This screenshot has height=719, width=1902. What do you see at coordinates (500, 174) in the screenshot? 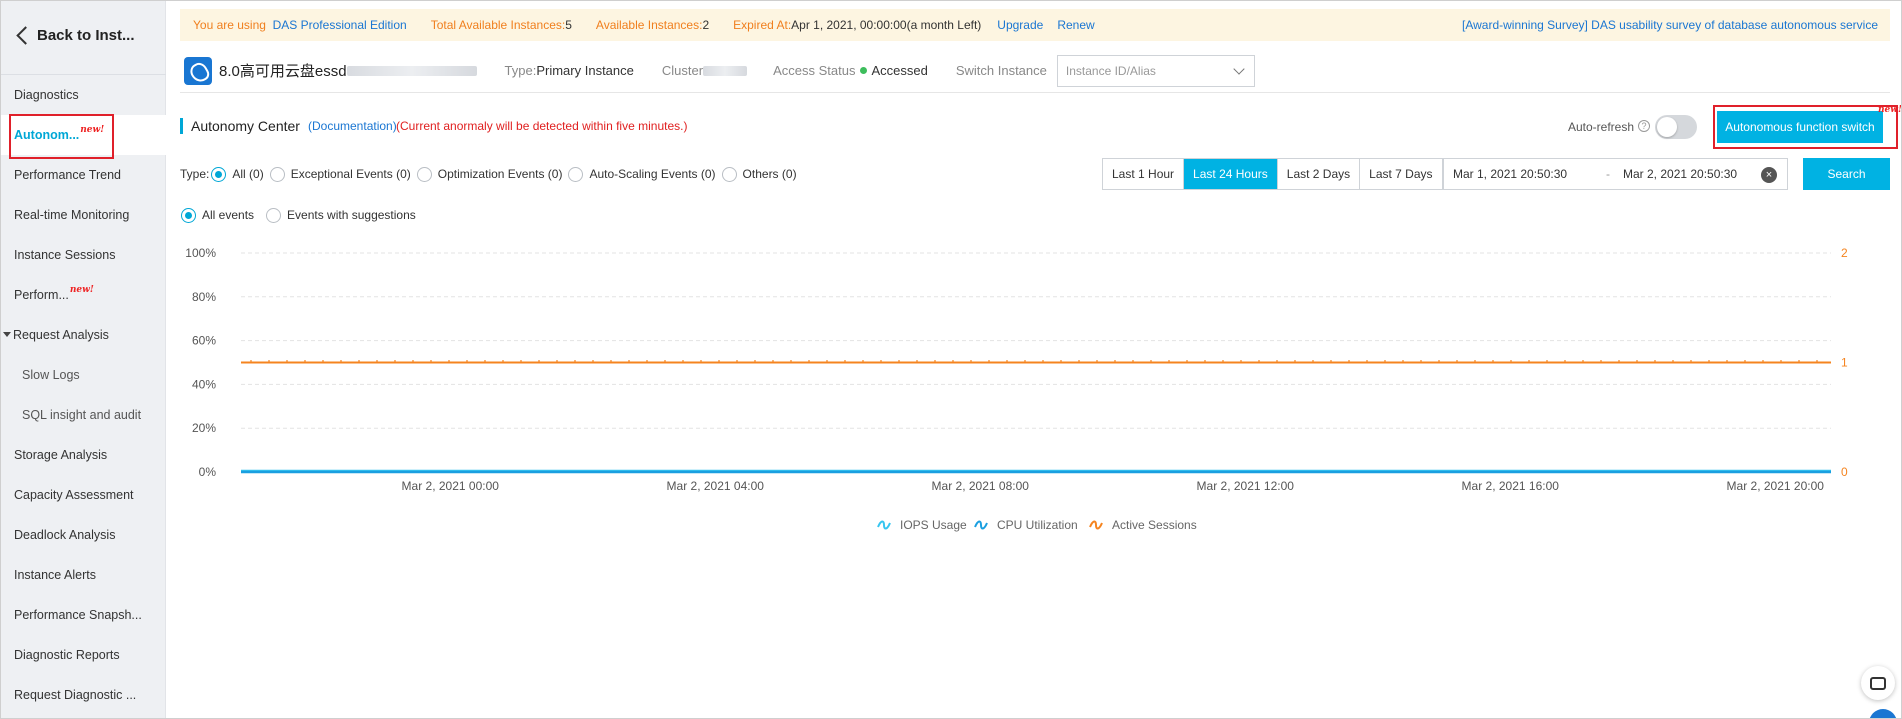
I see `radio-label: Optimization Events (0)` at bounding box center [500, 174].